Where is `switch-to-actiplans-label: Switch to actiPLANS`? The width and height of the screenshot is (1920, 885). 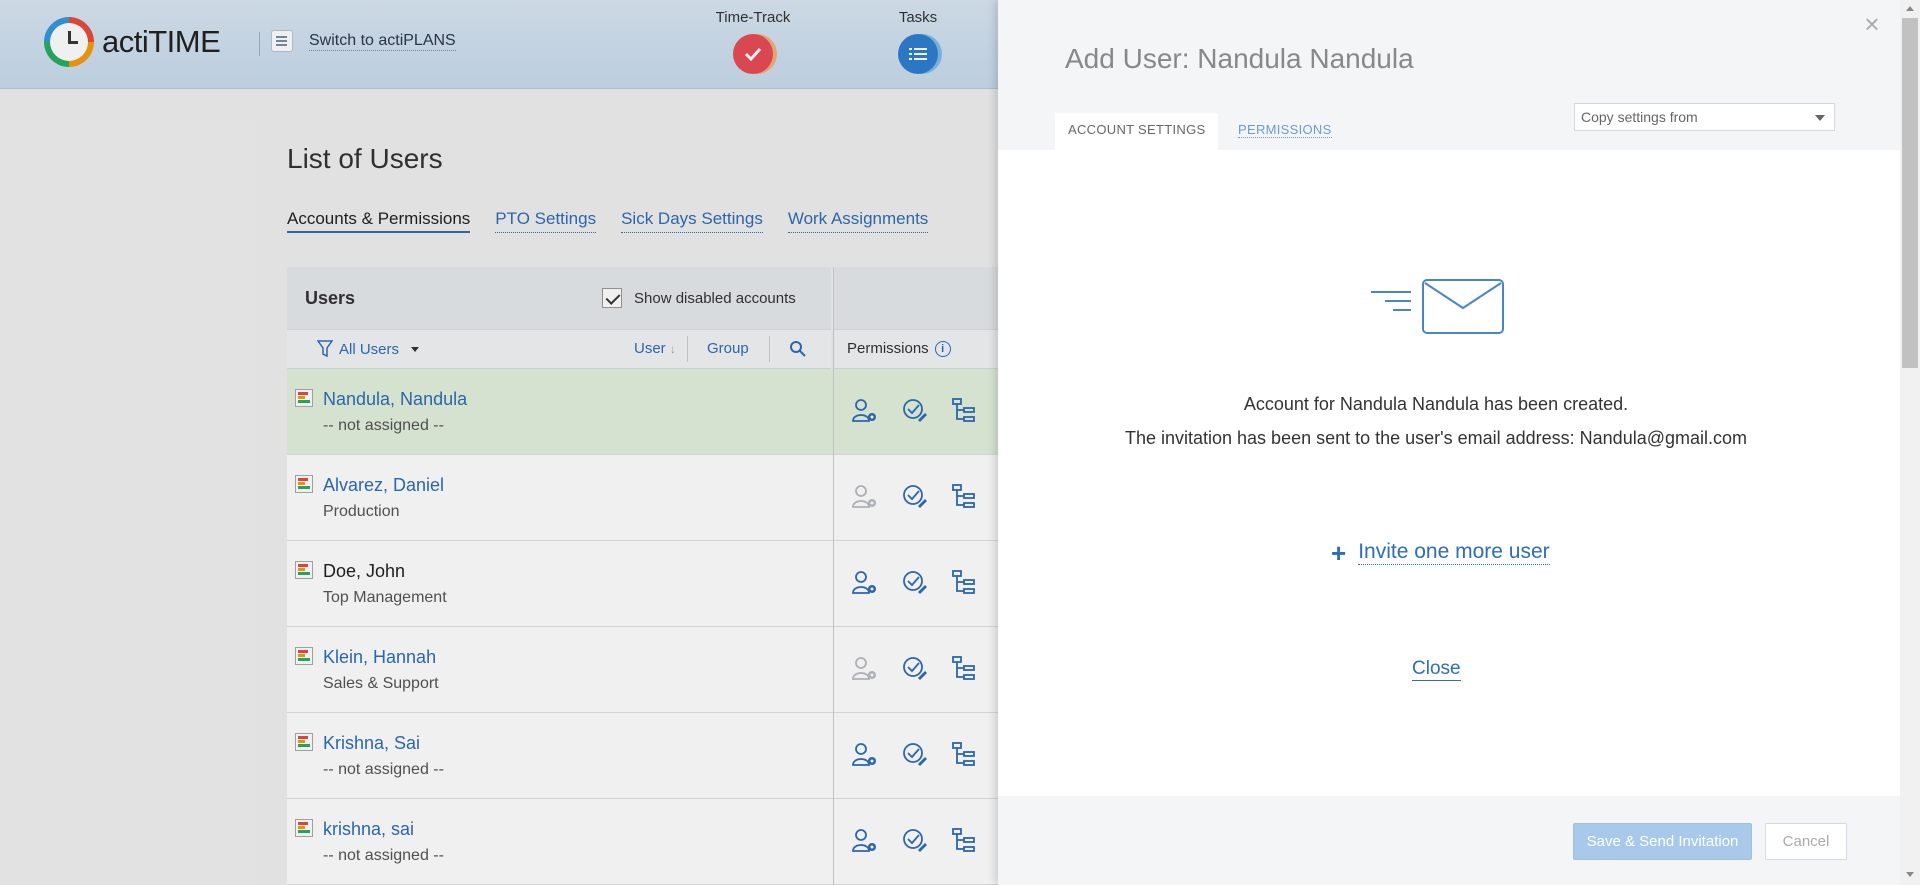 switch-to-actiplans-label: Switch to actiPLANS is located at coordinates (382, 41).